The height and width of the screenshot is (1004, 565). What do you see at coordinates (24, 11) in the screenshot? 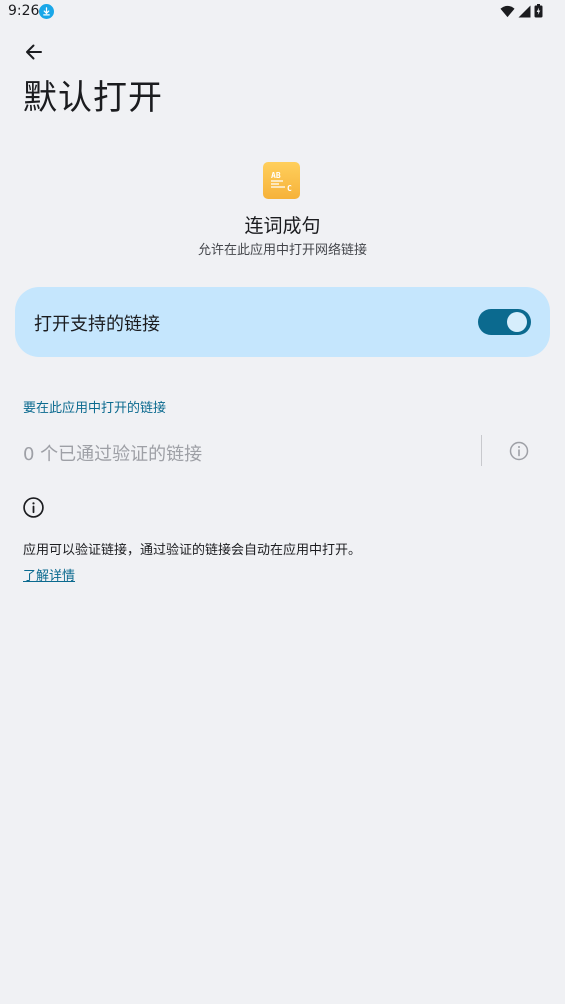
I see `status-time: 9:26` at bounding box center [24, 11].